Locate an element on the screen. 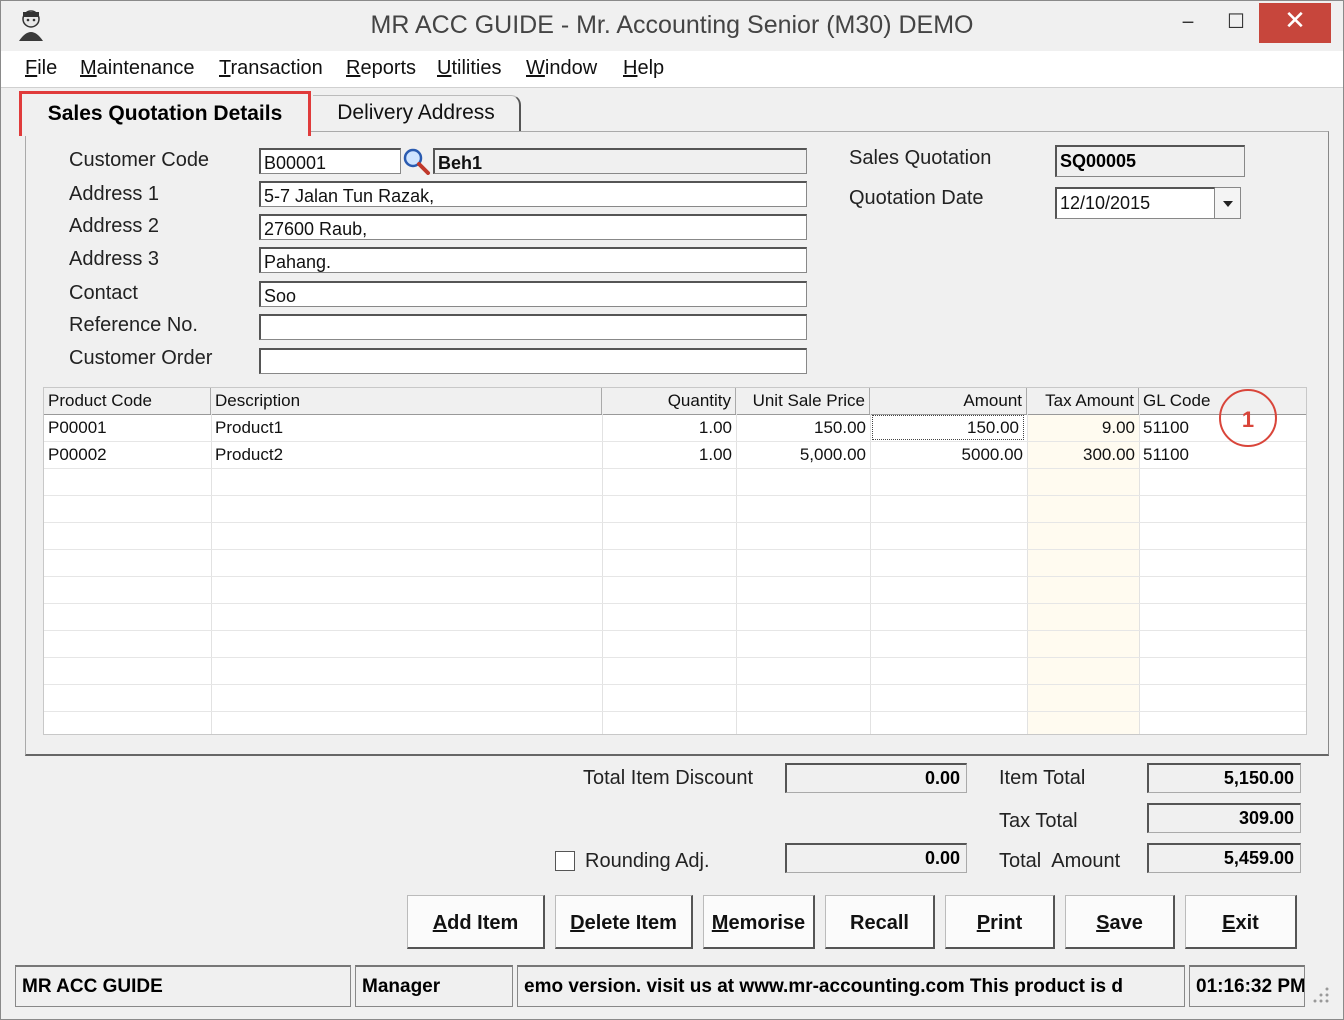 The image size is (1344, 1020). delete-item-button: Delete Item is located at coordinates (624, 922).